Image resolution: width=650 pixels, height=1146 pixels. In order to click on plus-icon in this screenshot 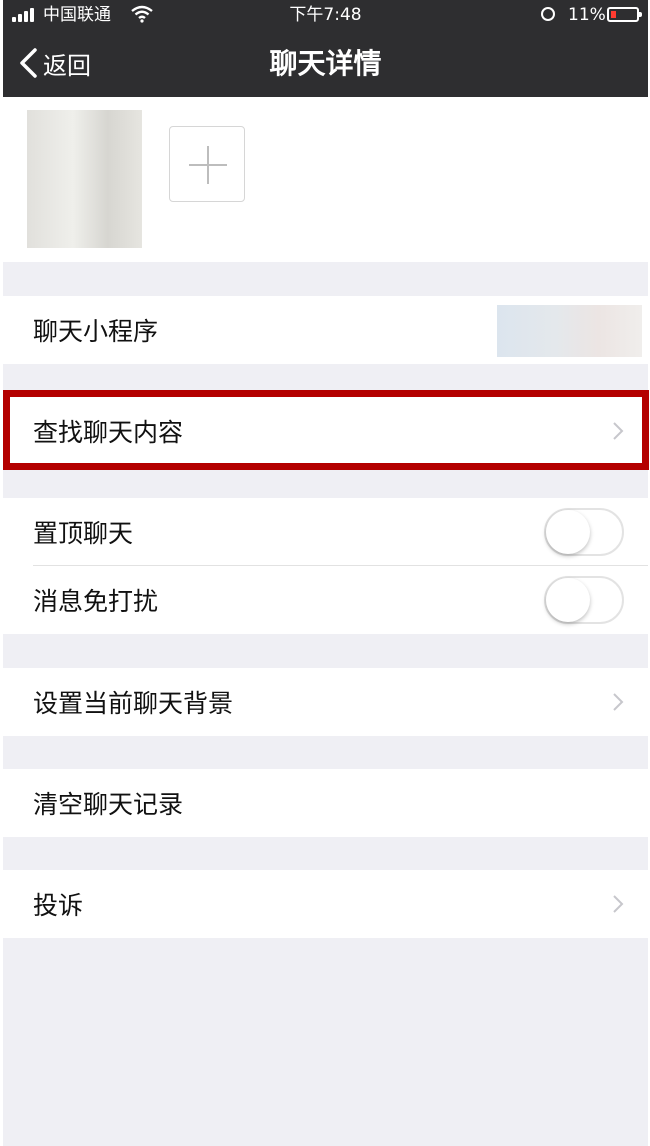, I will do `click(208, 165)`.